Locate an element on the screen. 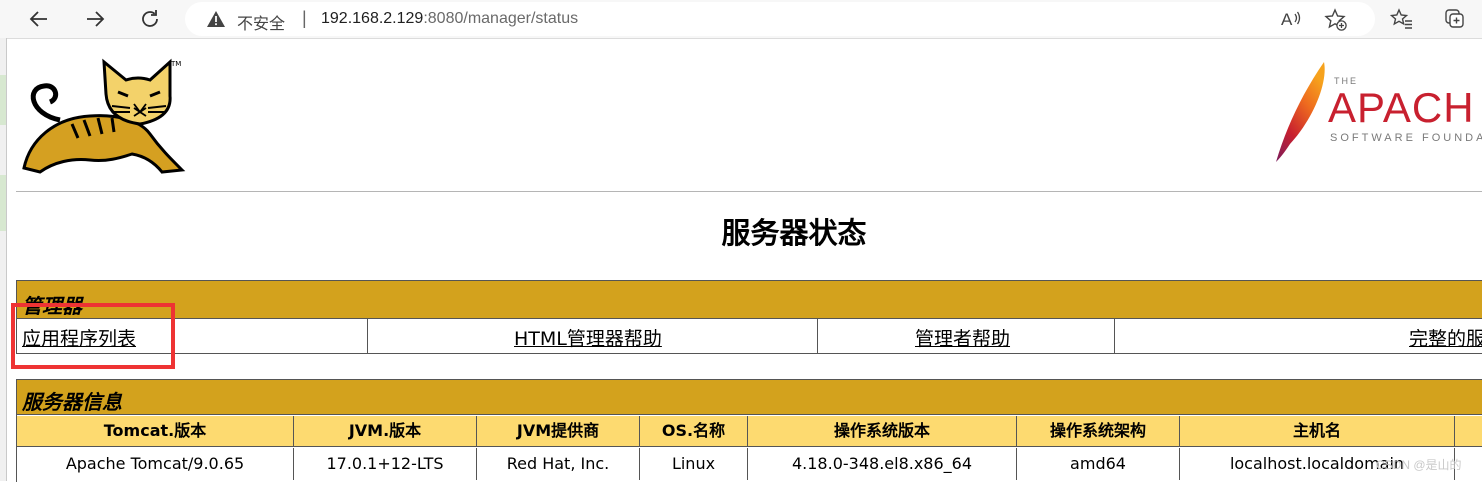 This screenshot has height=482, width=1482. column-header-os-arch: 操作系统架构 is located at coordinates (1098, 431).